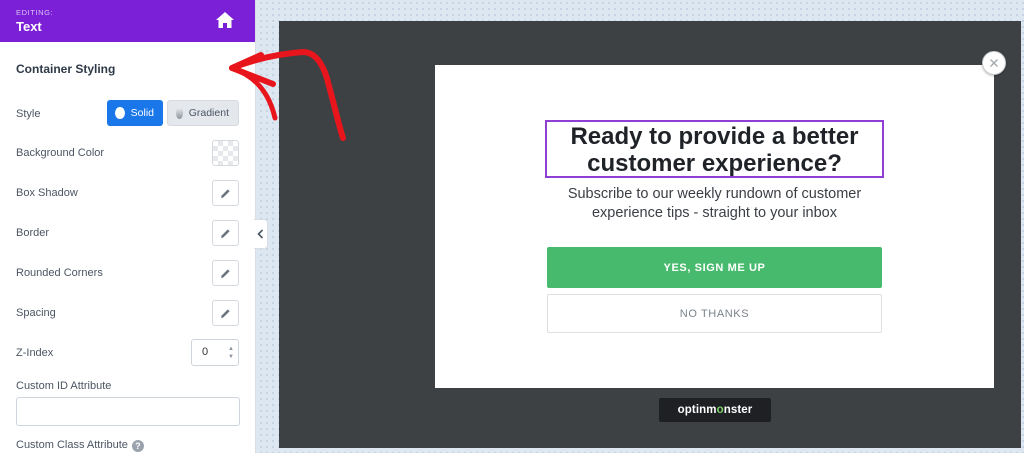 The width and height of the screenshot is (1024, 453). What do you see at coordinates (720, 410) in the screenshot?
I see `brand-mid: o` at bounding box center [720, 410].